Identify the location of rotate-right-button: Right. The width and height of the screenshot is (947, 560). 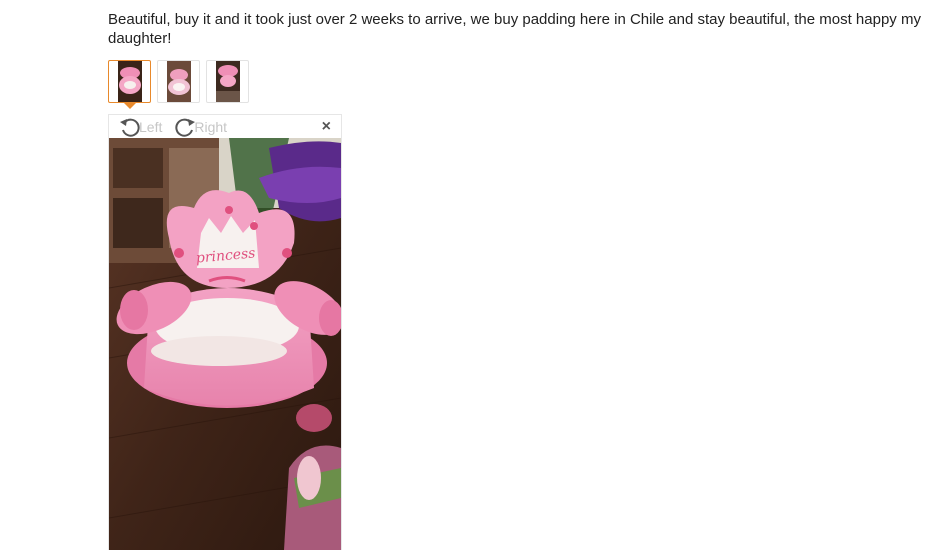
(200, 127).